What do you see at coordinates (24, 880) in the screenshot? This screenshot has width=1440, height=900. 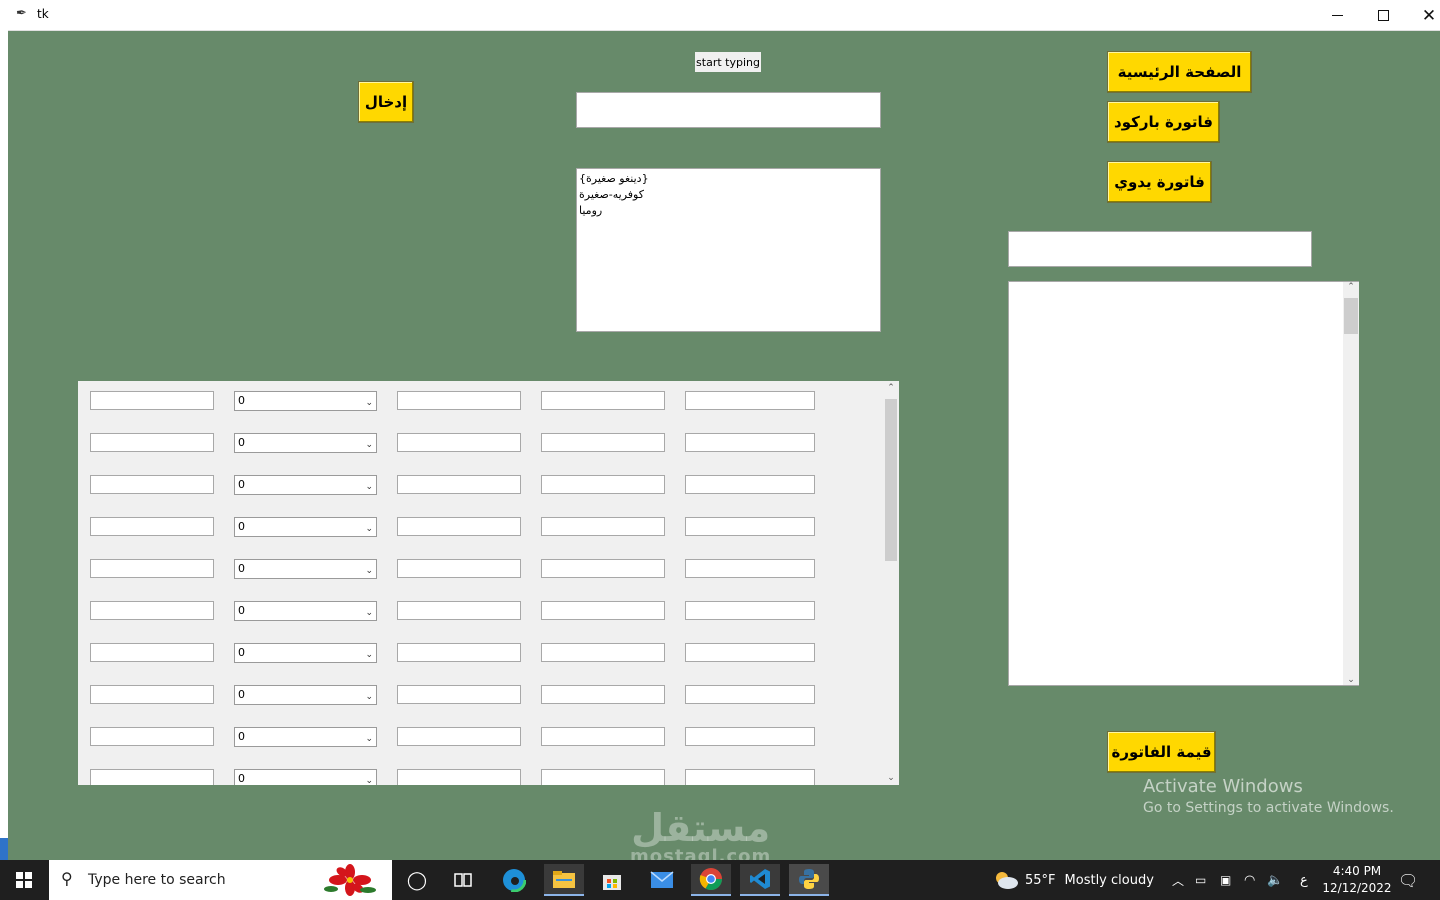 I see `start-button` at bounding box center [24, 880].